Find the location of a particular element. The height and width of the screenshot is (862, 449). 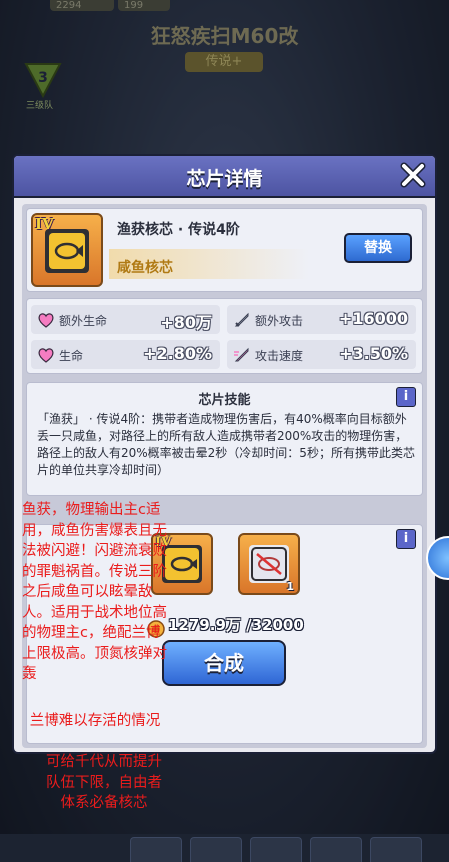

bottom-toolbar is located at coordinates (224, 848).